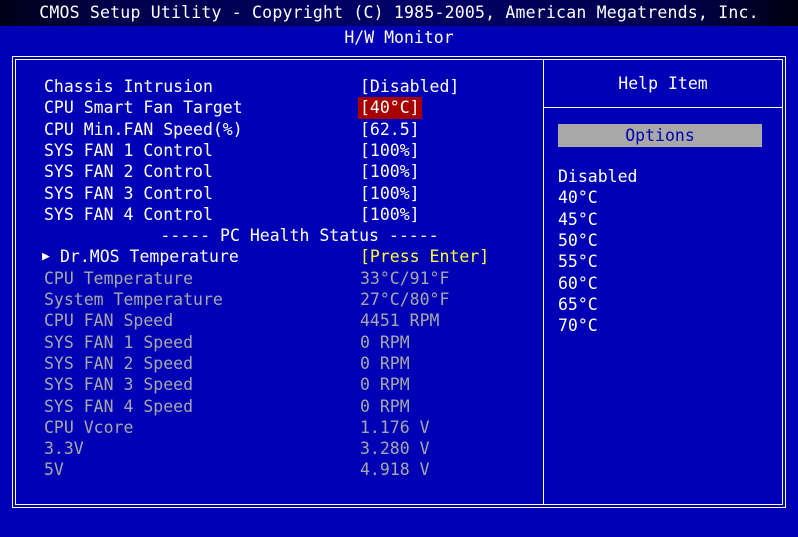 Image resolution: width=798 pixels, height=537 pixels. I want to click on option-item: 45°C, so click(578, 219).